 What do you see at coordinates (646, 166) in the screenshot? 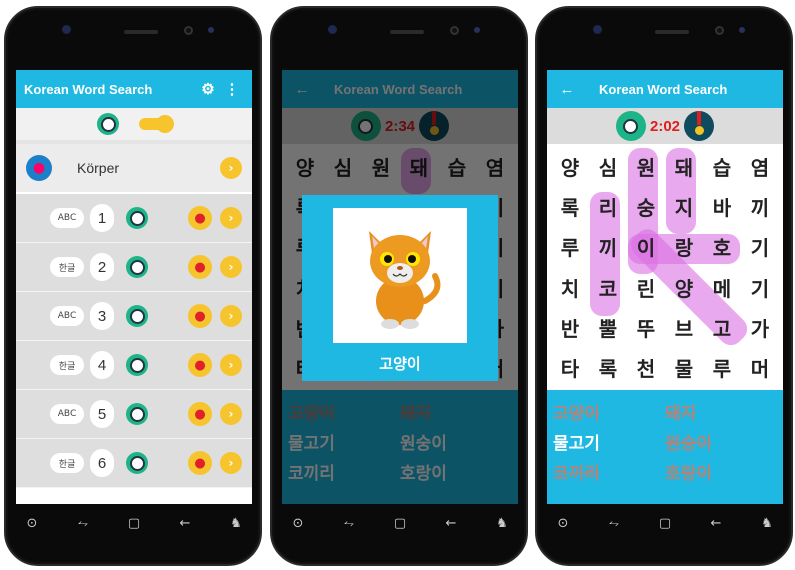
I see `grid-cell: 원` at bounding box center [646, 166].